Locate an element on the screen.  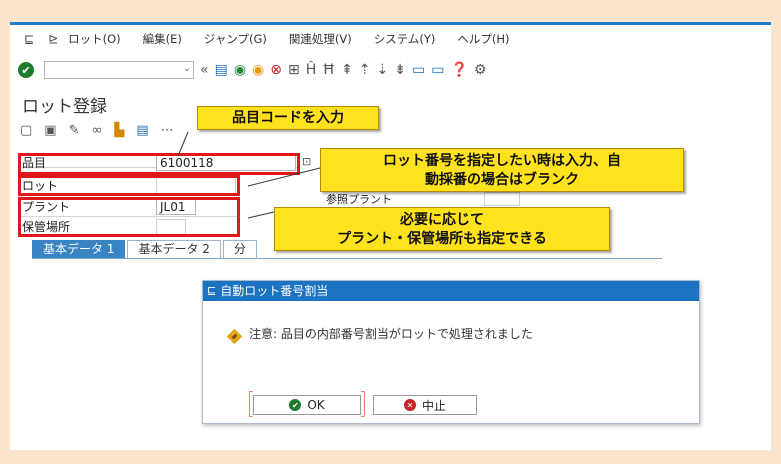
tab-basic-data-1: 基本データ 1 is located at coordinates (79, 249).